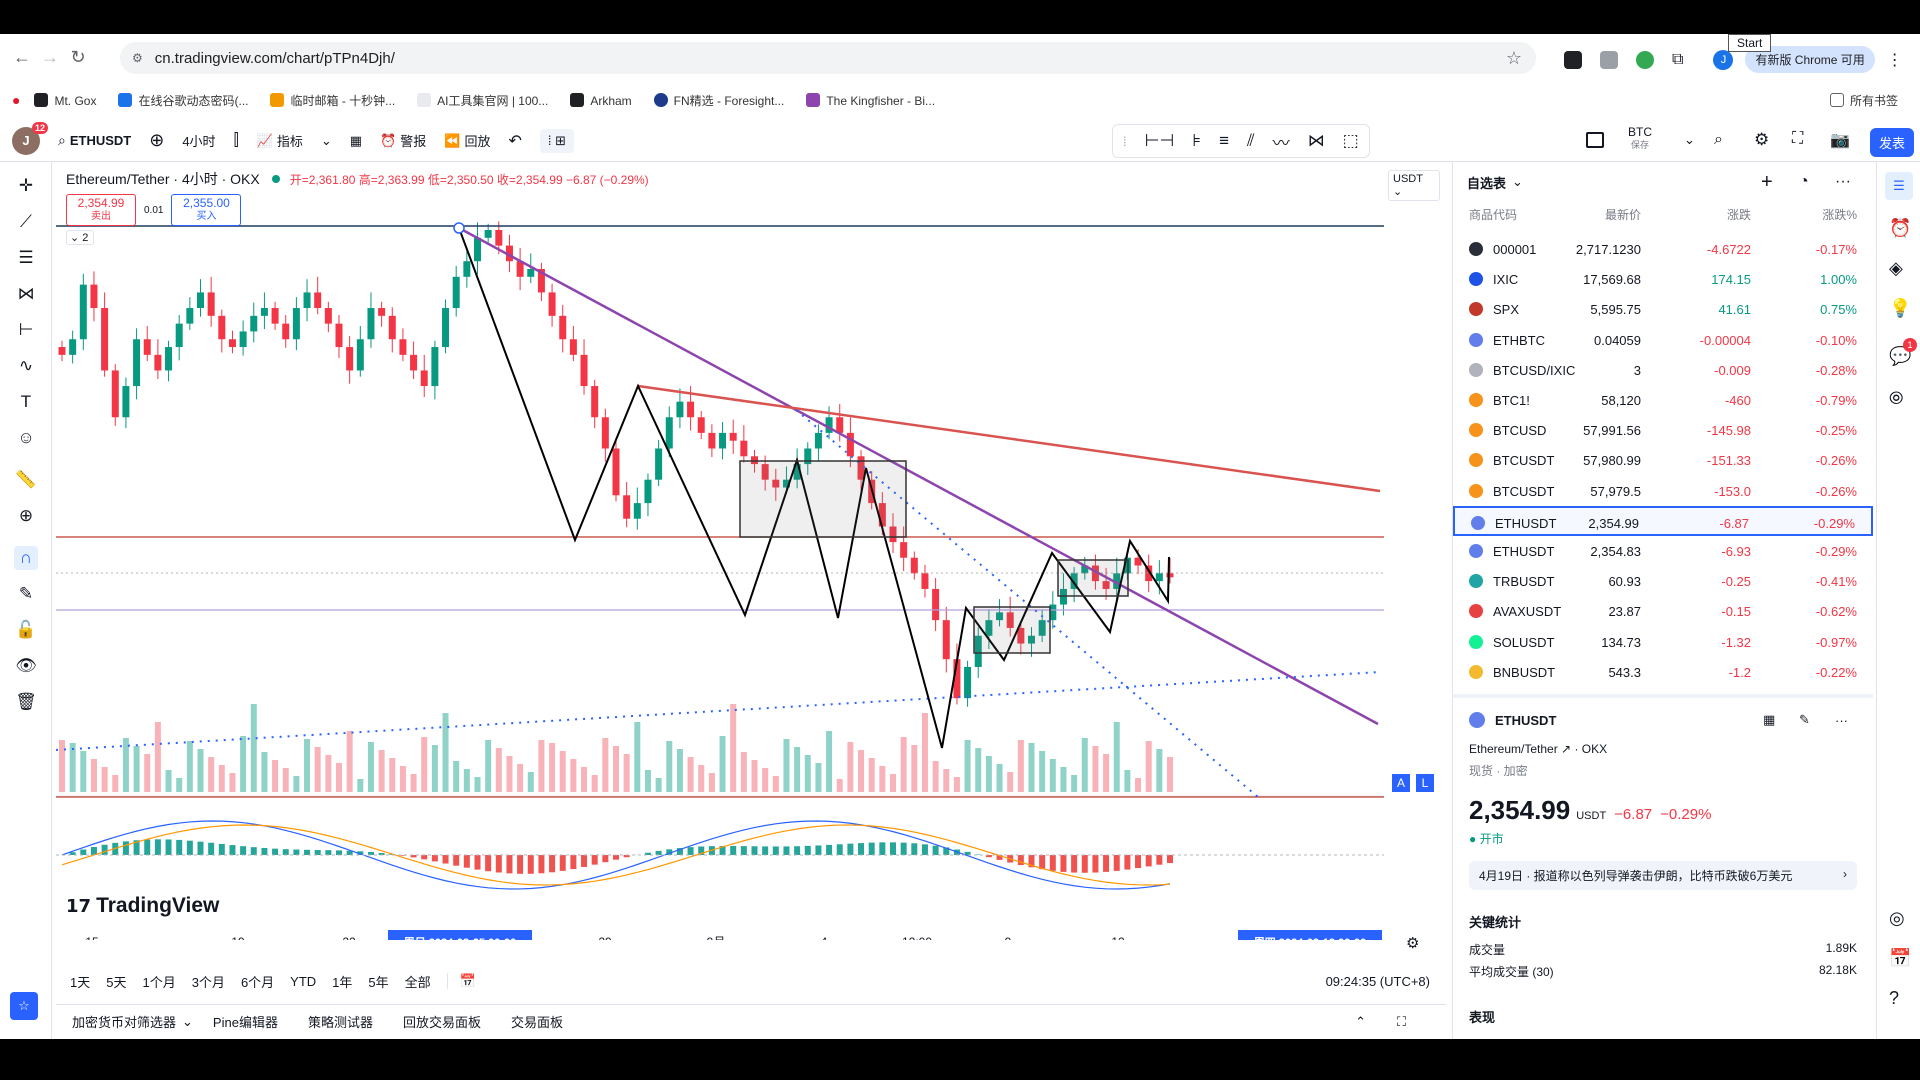 The width and height of the screenshot is (1920, 1080). Describe the element at coordinates (1486, 182) in the screenshot. I see `watchlist-title: 自选表` at that location.